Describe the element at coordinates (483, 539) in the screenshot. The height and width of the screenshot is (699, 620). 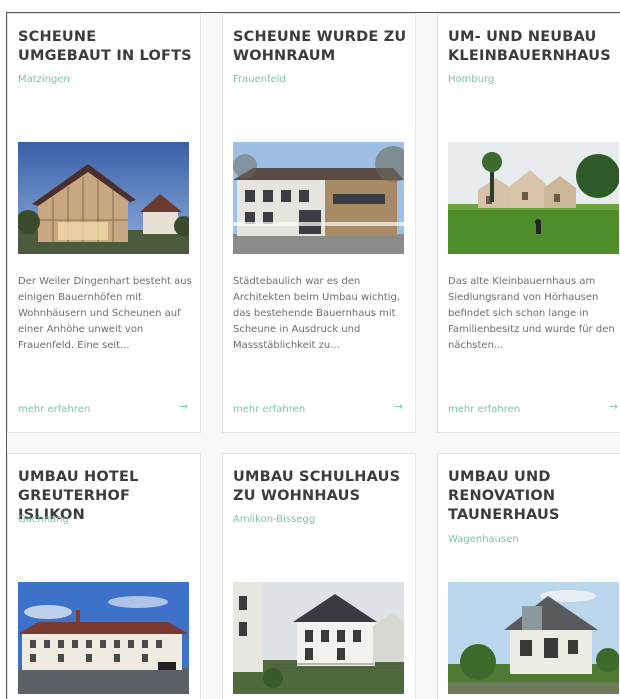
I see `card-location: Wagenhausen` at that location.